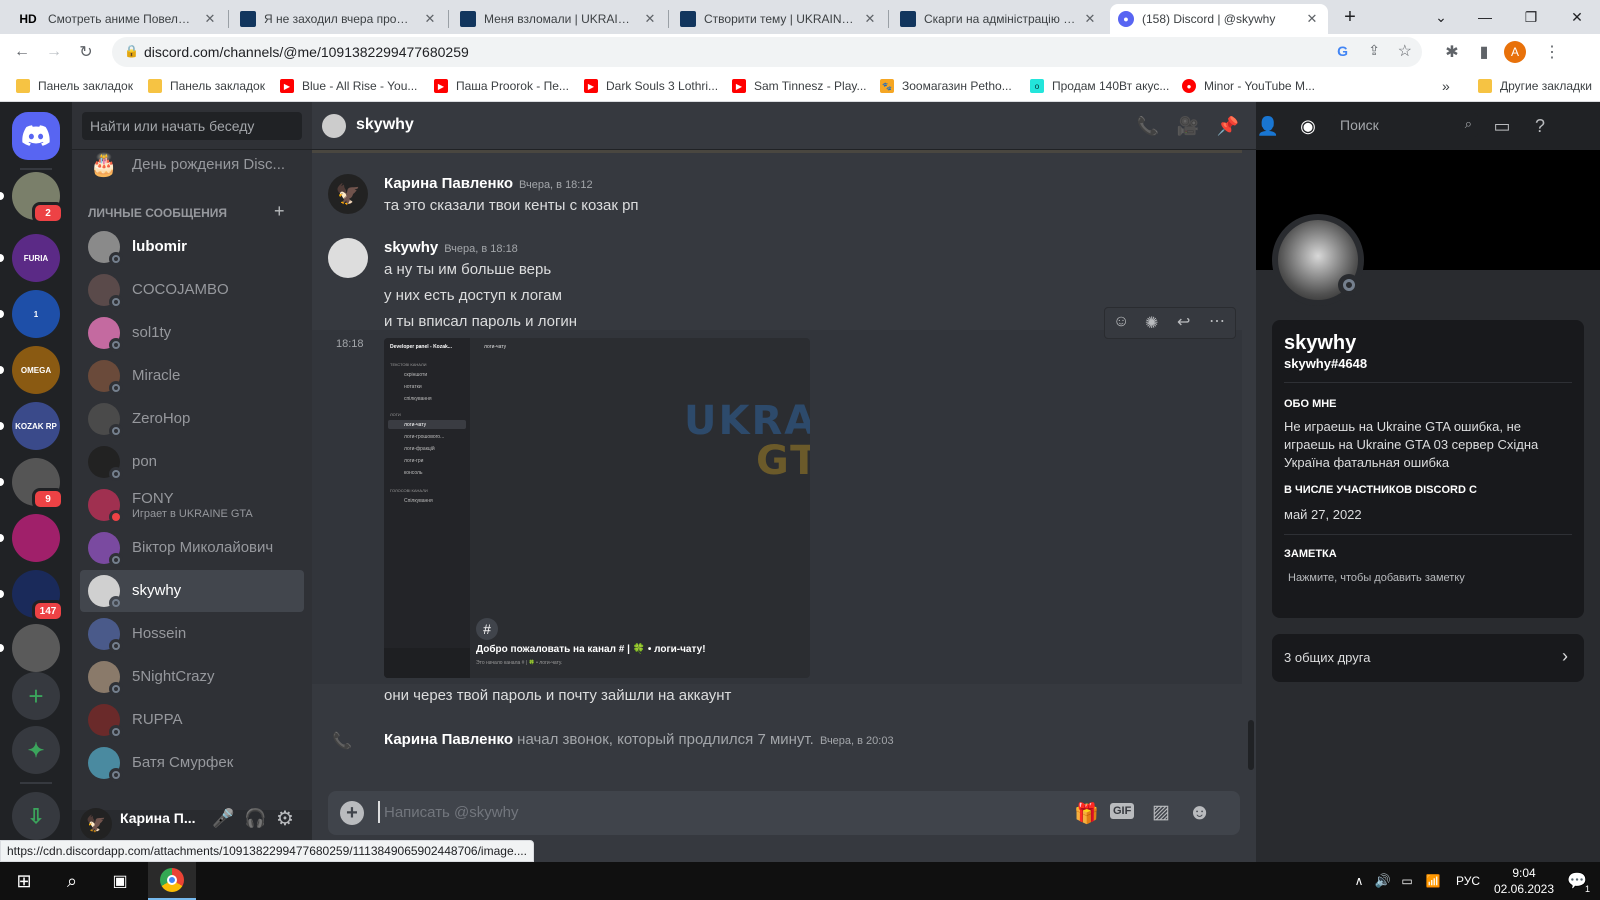 Image resolution: width=1600 pixels, height=900 pixels. I want to click on task-view-icon: ▣, so click(120, 881).